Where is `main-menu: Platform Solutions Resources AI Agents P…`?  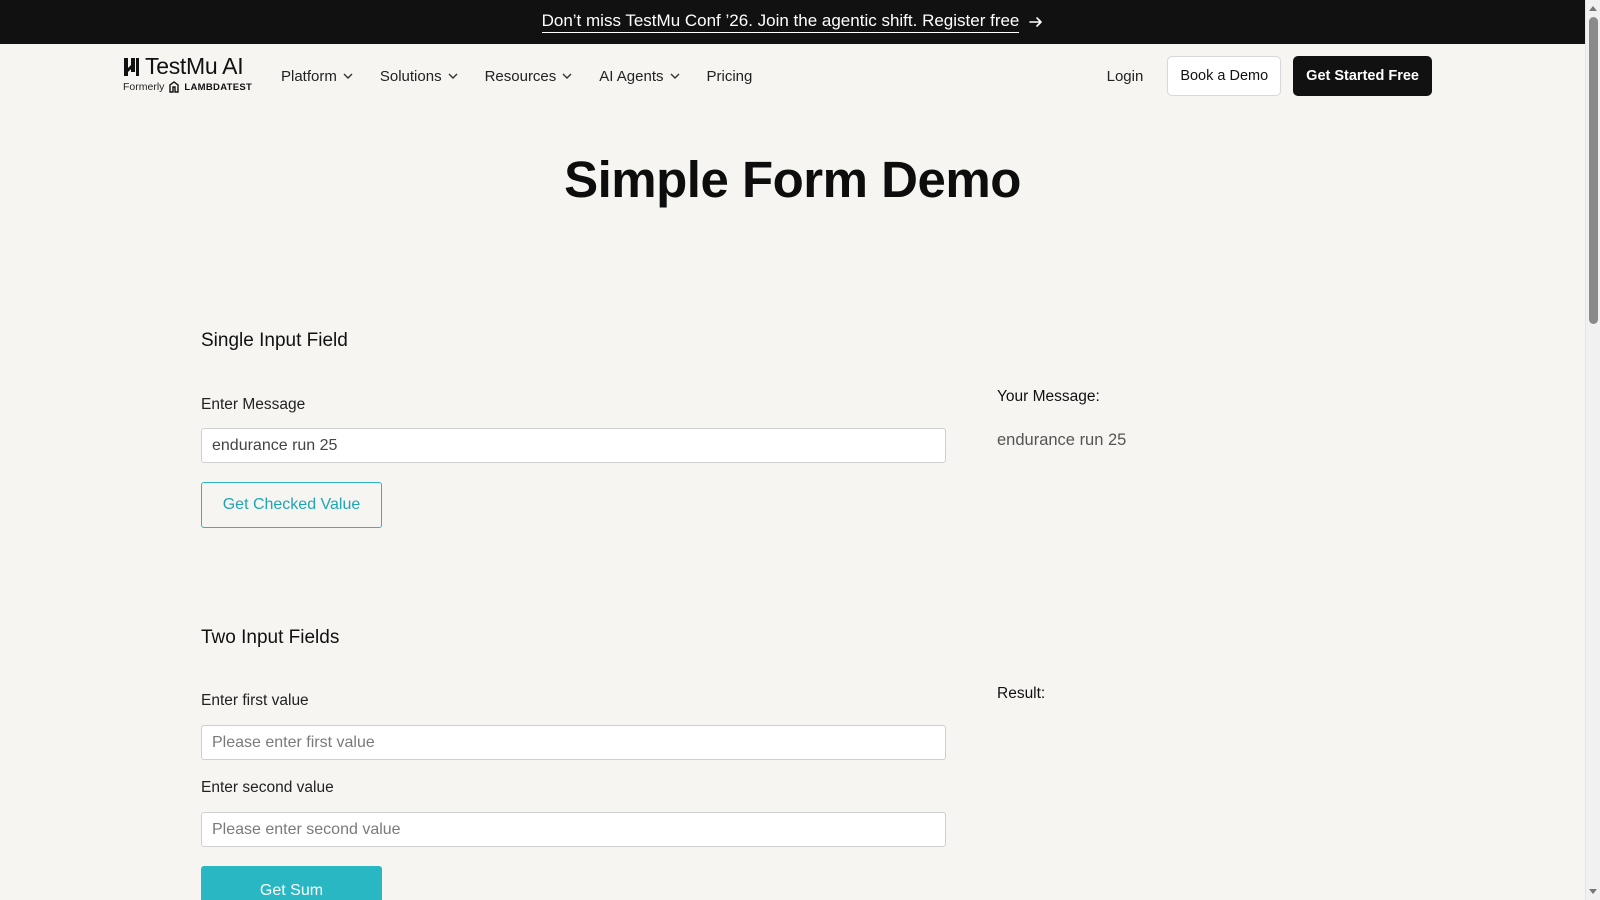
main-menu: Platform Solutions Resources AI Agents P… is located at coordinates (530, 76).